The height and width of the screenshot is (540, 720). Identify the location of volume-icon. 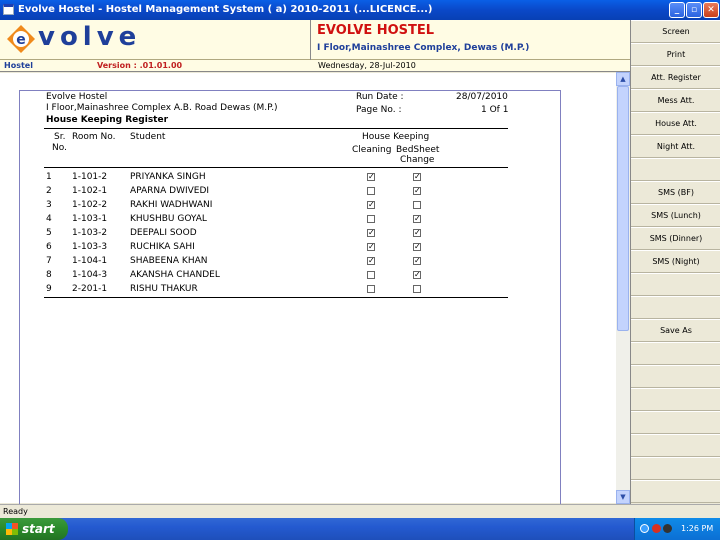
(667, 528).